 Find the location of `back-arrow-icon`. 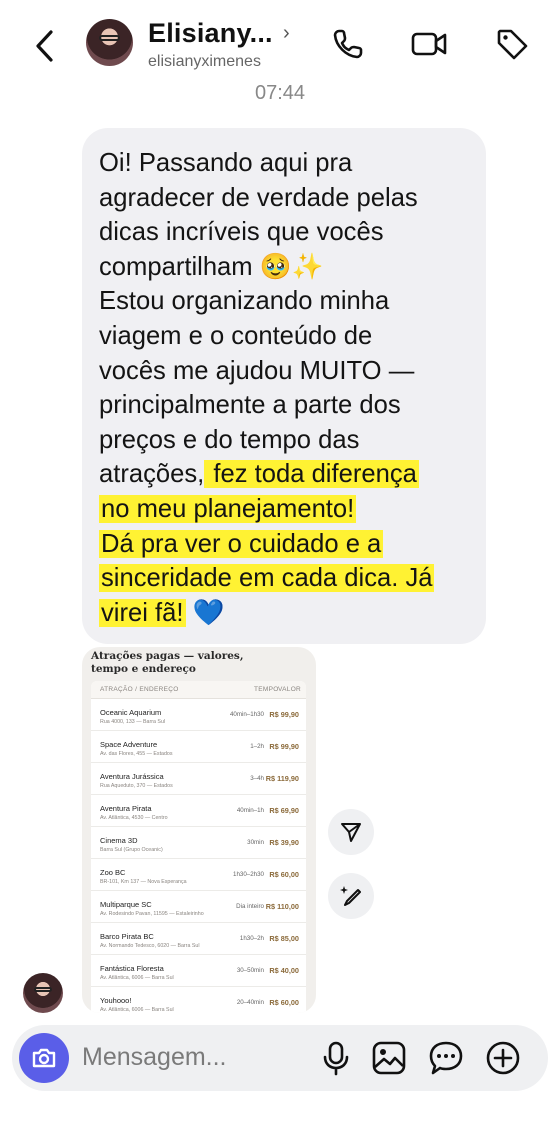

back-arrow-icon is located at coordinates (45, 46).